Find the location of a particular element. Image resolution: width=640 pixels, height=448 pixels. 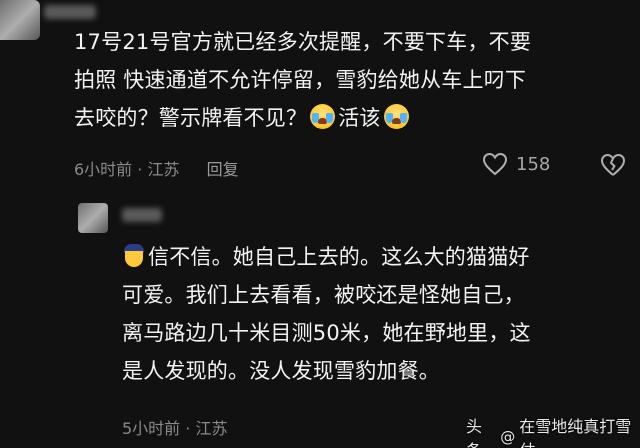

avatar is located at coordinates (20, 20).